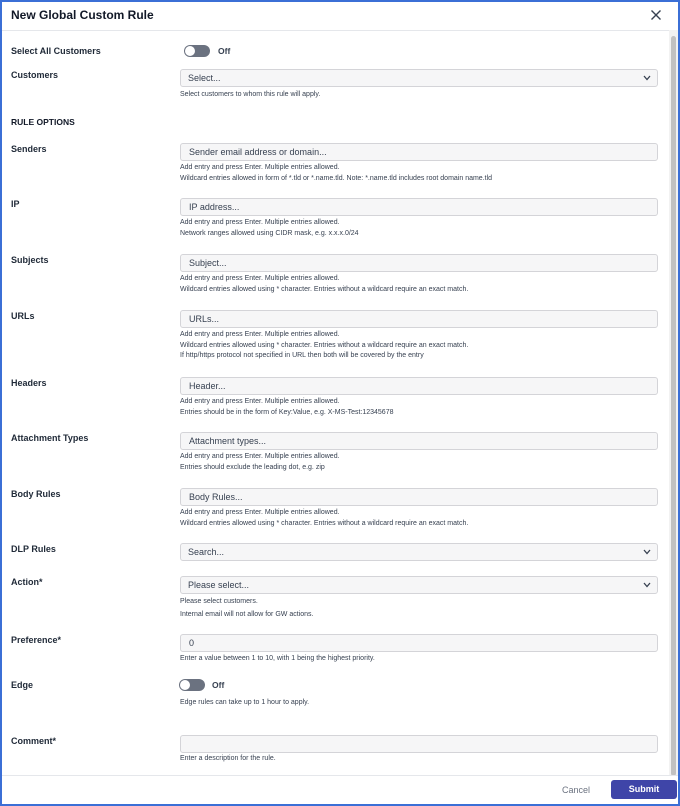  What do you see at coordinates (27, 582) in the screenshot?
I see `action-label: Action*` at bounding box center [27, 582].